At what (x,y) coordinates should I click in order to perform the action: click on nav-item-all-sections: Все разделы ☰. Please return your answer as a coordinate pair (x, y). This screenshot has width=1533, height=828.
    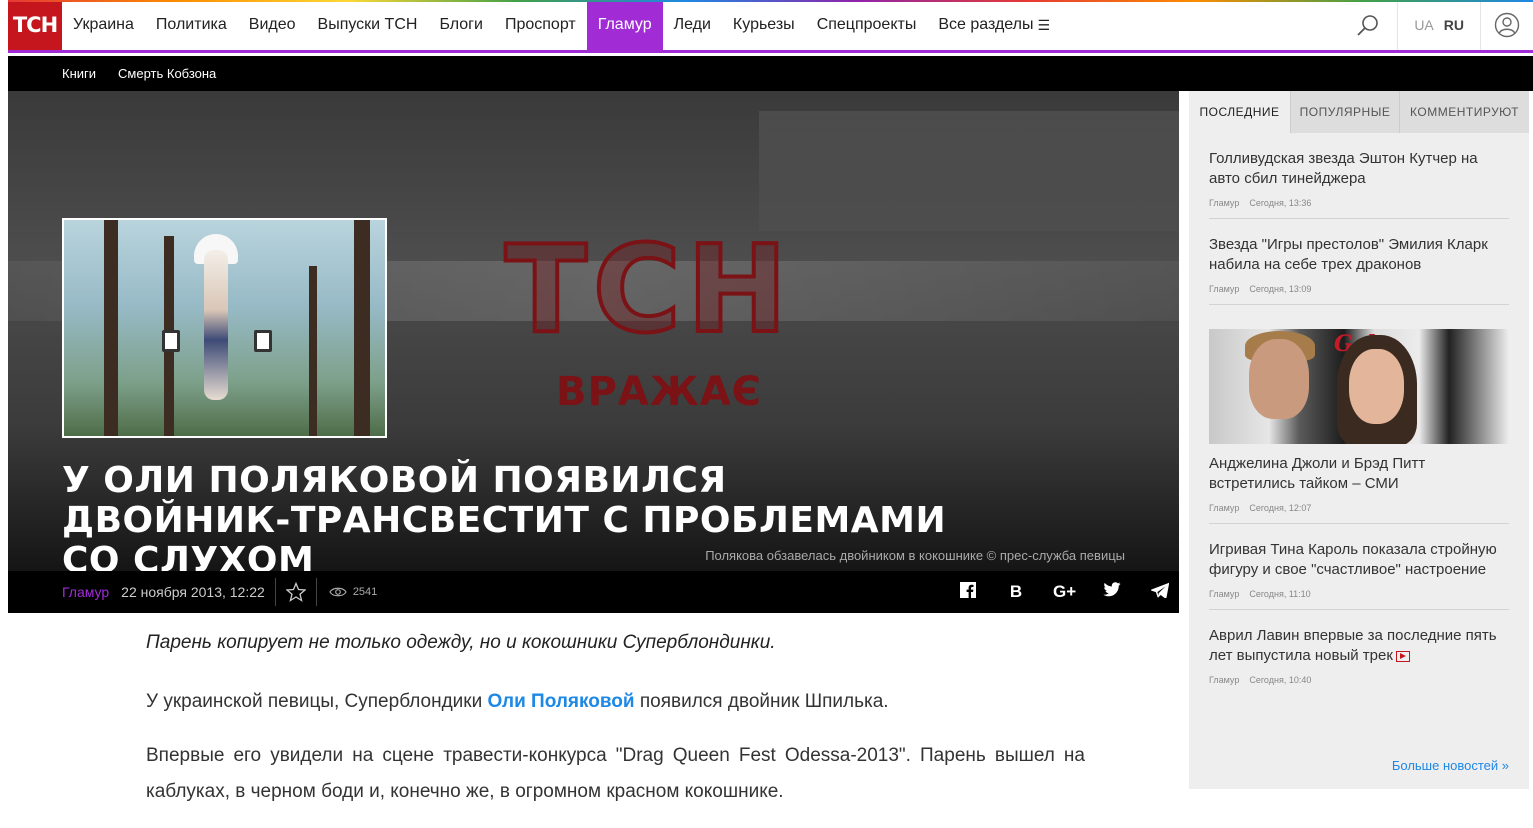
    Looking at the image, I should click on (994, 25).